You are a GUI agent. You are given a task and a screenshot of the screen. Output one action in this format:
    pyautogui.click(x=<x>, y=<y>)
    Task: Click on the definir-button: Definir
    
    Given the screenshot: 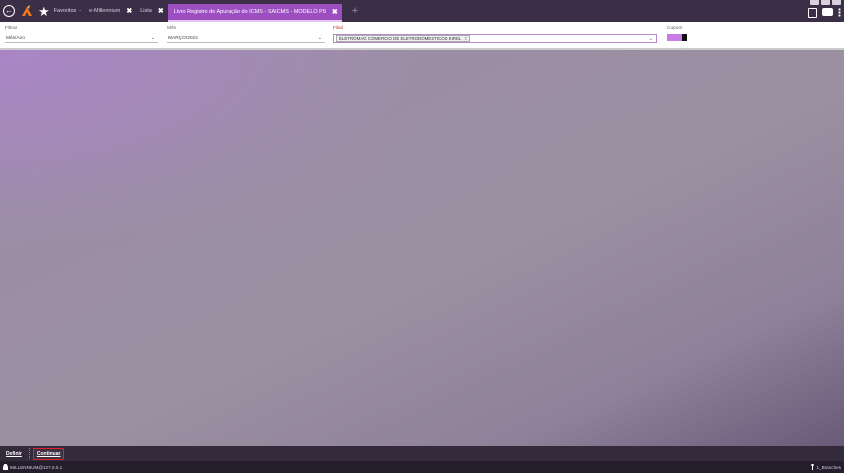 What is the action you would take?
    pyautogui.click(x=14, y=454)
    